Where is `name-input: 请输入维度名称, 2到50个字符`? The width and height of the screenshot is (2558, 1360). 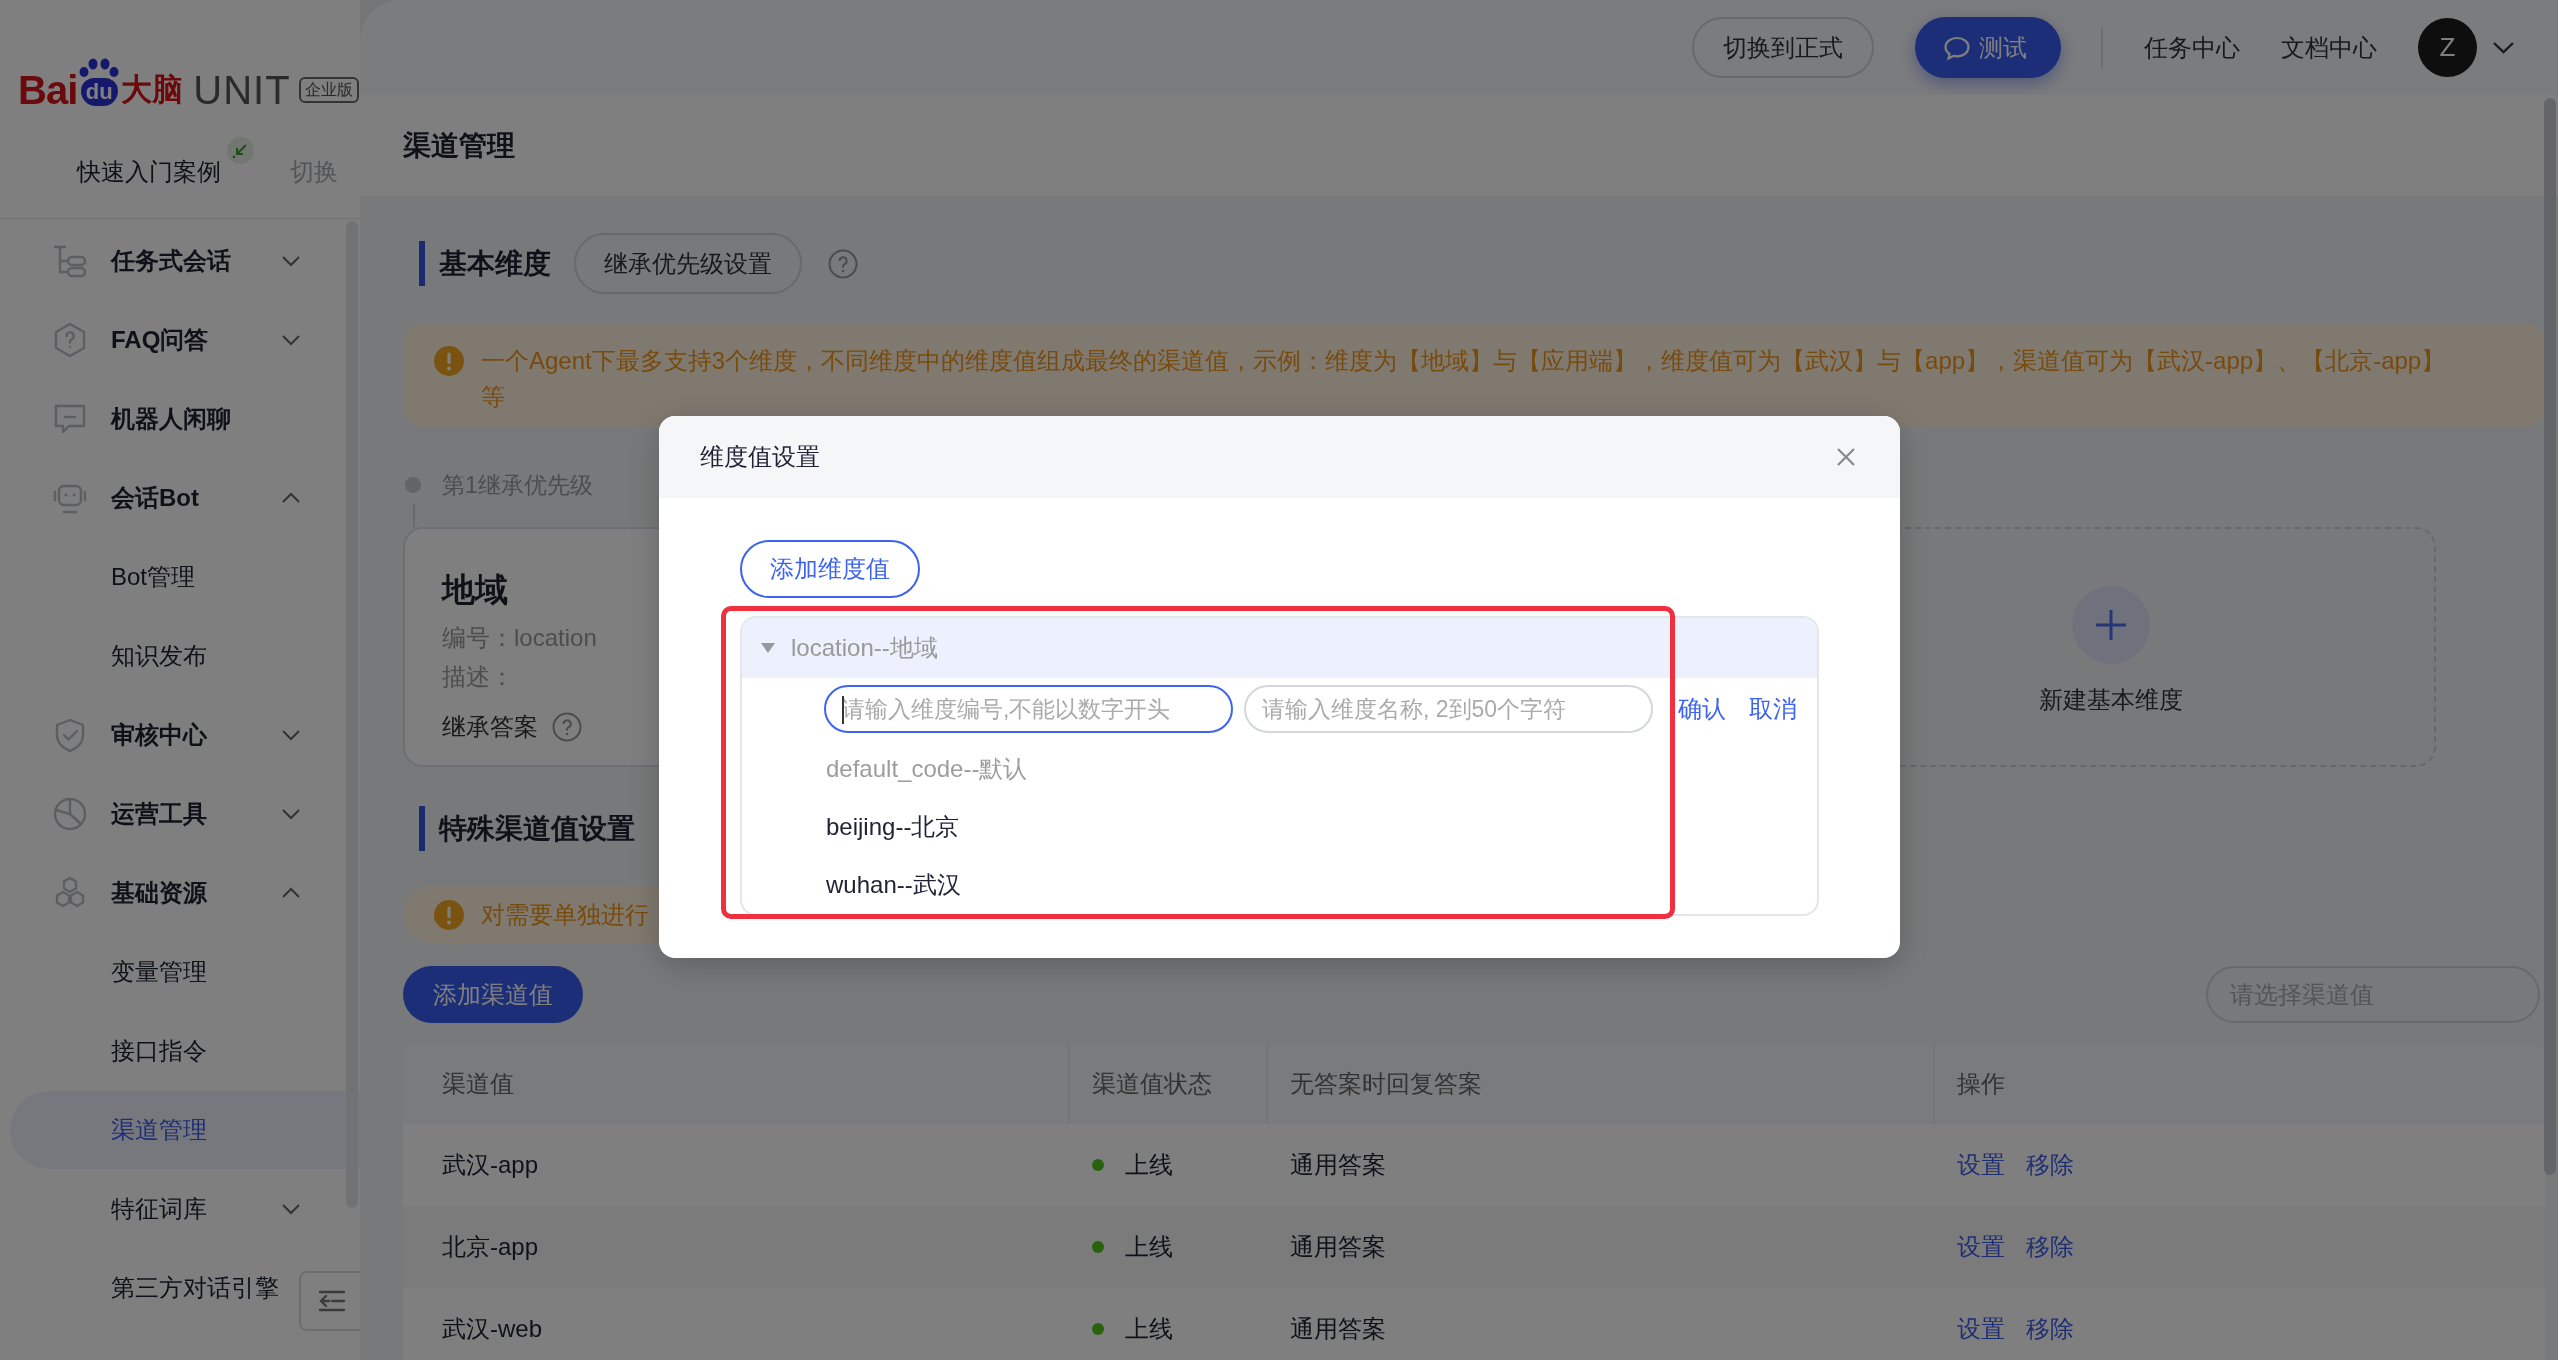
name-input: 请输入维度名称, 2到50个字符 is located at coordinates (1448, 709).